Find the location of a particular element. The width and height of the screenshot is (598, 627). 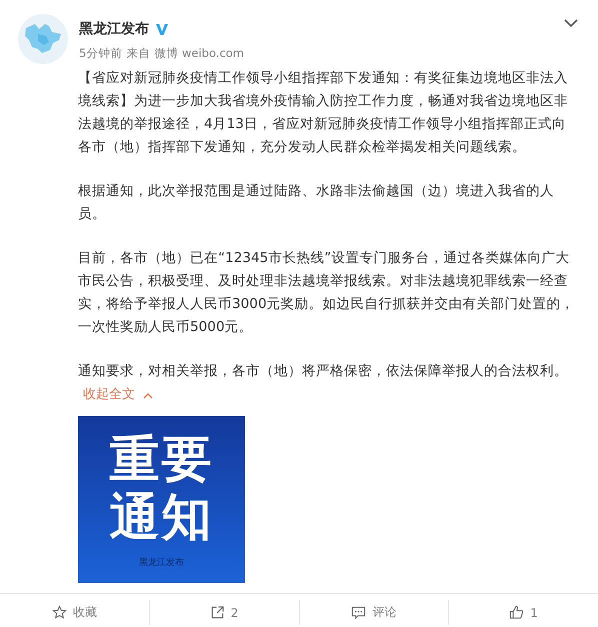

caret-up-icon is located at coordinates (148, 395).